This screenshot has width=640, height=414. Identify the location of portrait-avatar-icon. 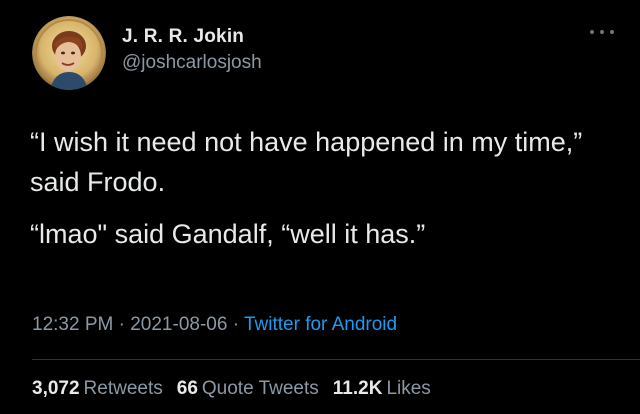
(69, 53).